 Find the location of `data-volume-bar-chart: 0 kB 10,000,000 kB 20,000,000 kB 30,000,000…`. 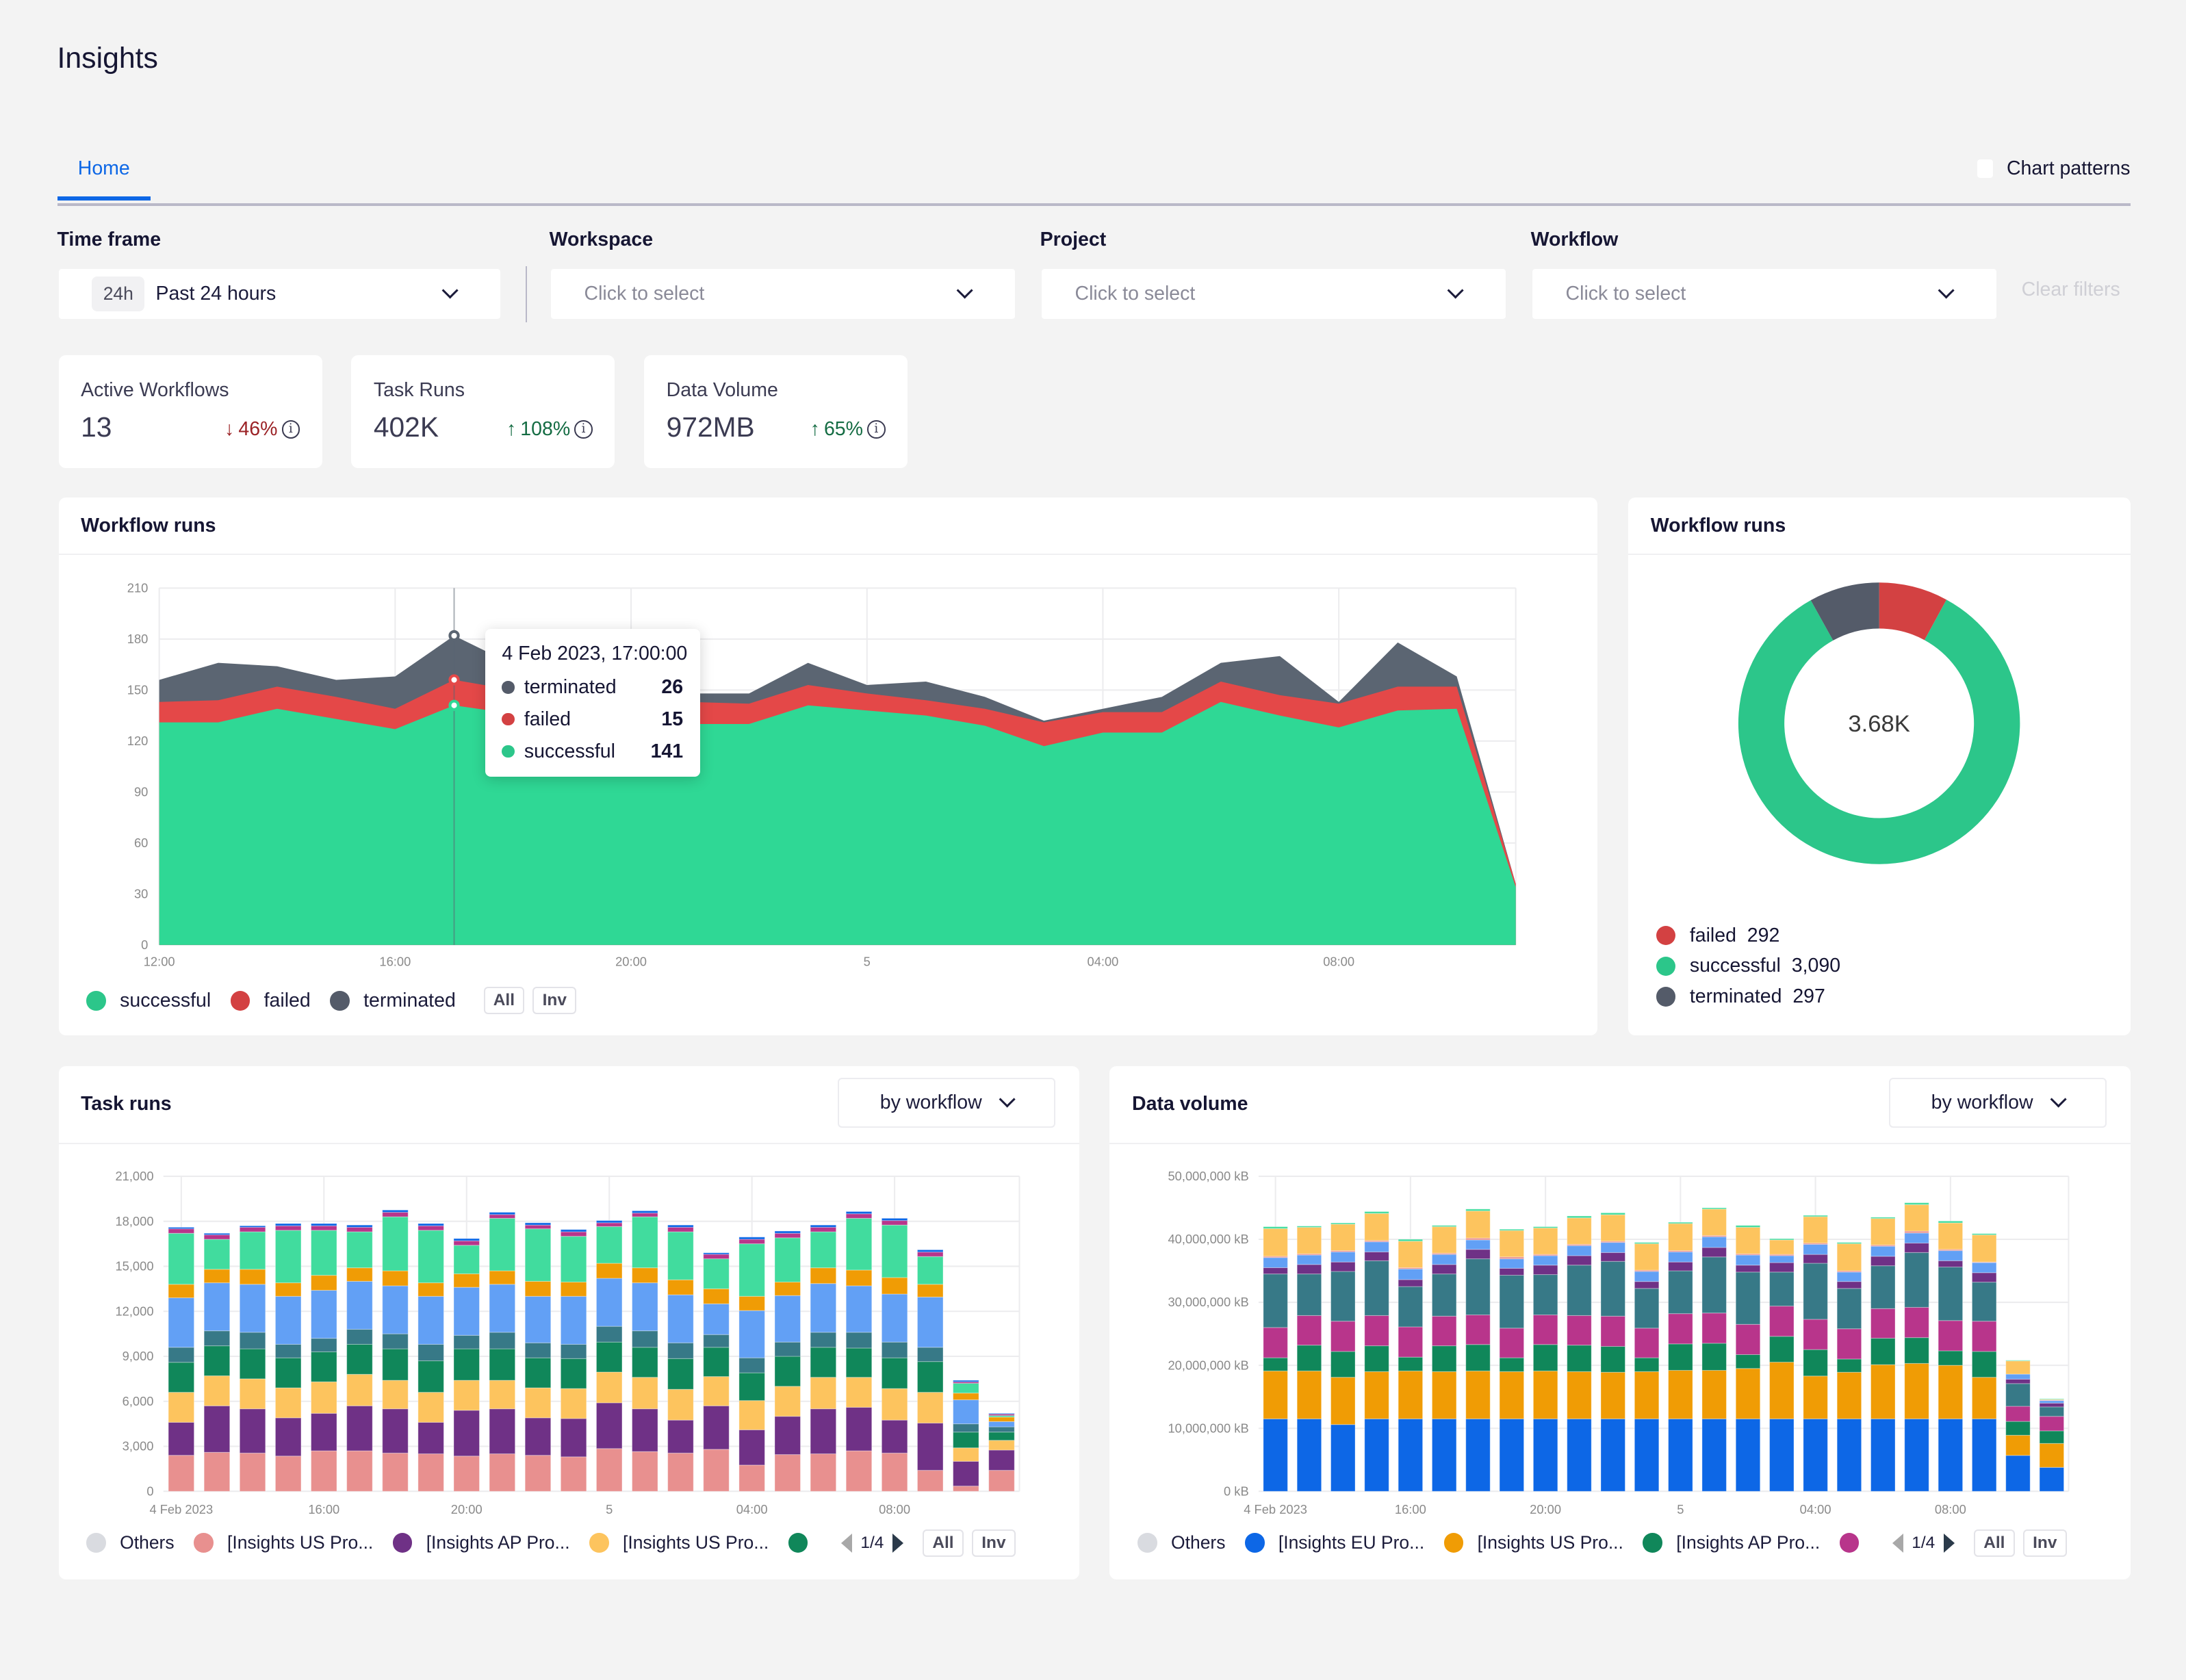

data-volume-bar-chart: 0 kB 10,000,000 kB 20,000,000 kB 30,000,000… is located at coordinates (1619, 1322).